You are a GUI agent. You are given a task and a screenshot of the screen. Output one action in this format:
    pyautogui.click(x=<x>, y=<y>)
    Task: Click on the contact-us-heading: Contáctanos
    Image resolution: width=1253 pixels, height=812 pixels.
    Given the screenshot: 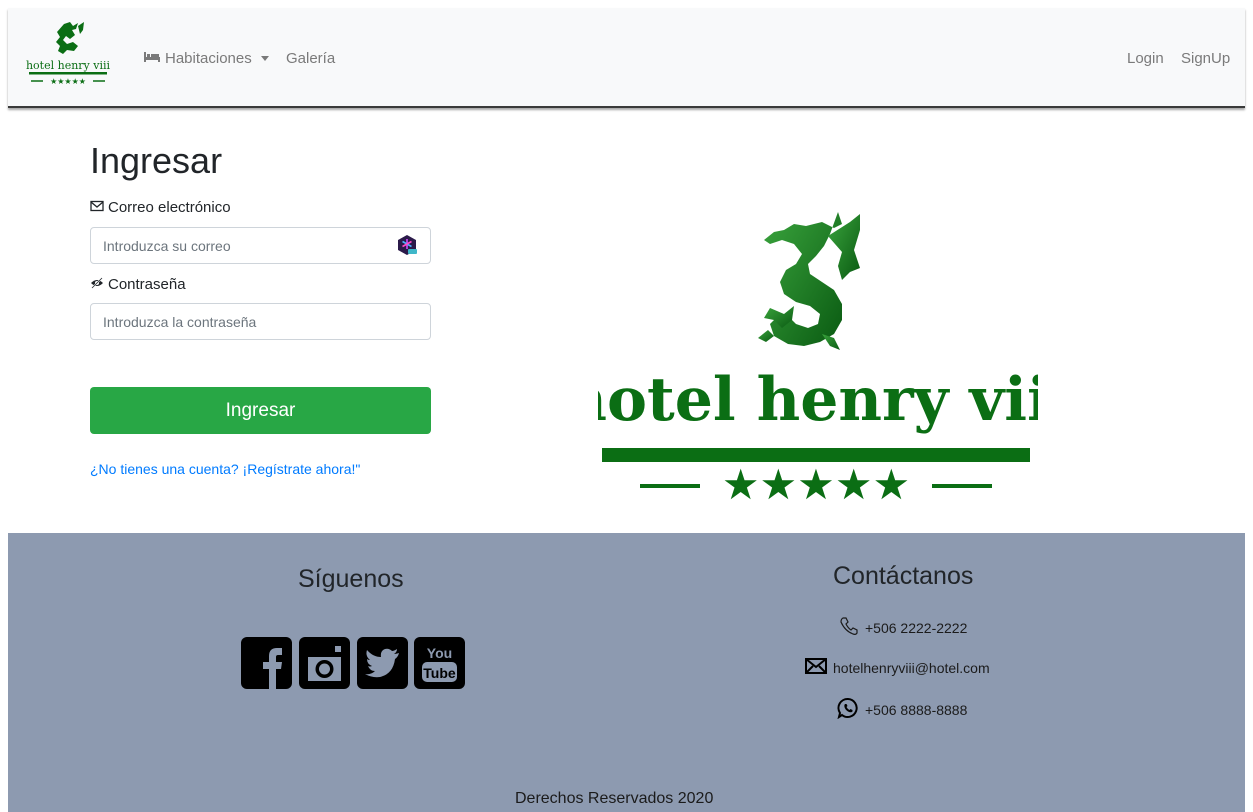 What is the action you would take?
    pyautogui.click(x=903, y=576)
    